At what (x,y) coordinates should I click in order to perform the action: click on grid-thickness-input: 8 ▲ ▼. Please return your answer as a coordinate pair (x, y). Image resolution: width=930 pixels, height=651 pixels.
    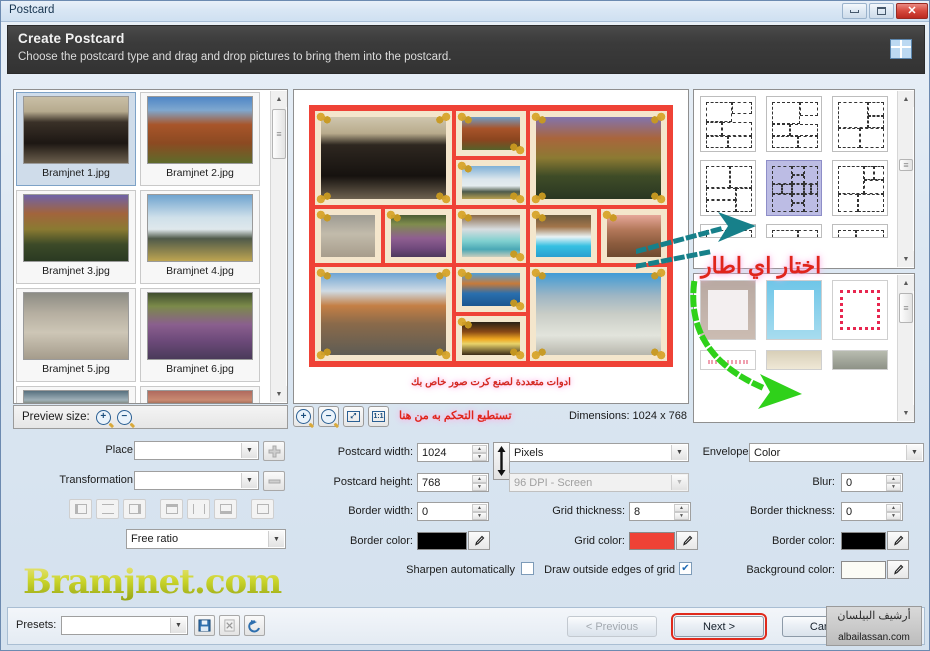
    Looking at the image, I should click on (660, 511).